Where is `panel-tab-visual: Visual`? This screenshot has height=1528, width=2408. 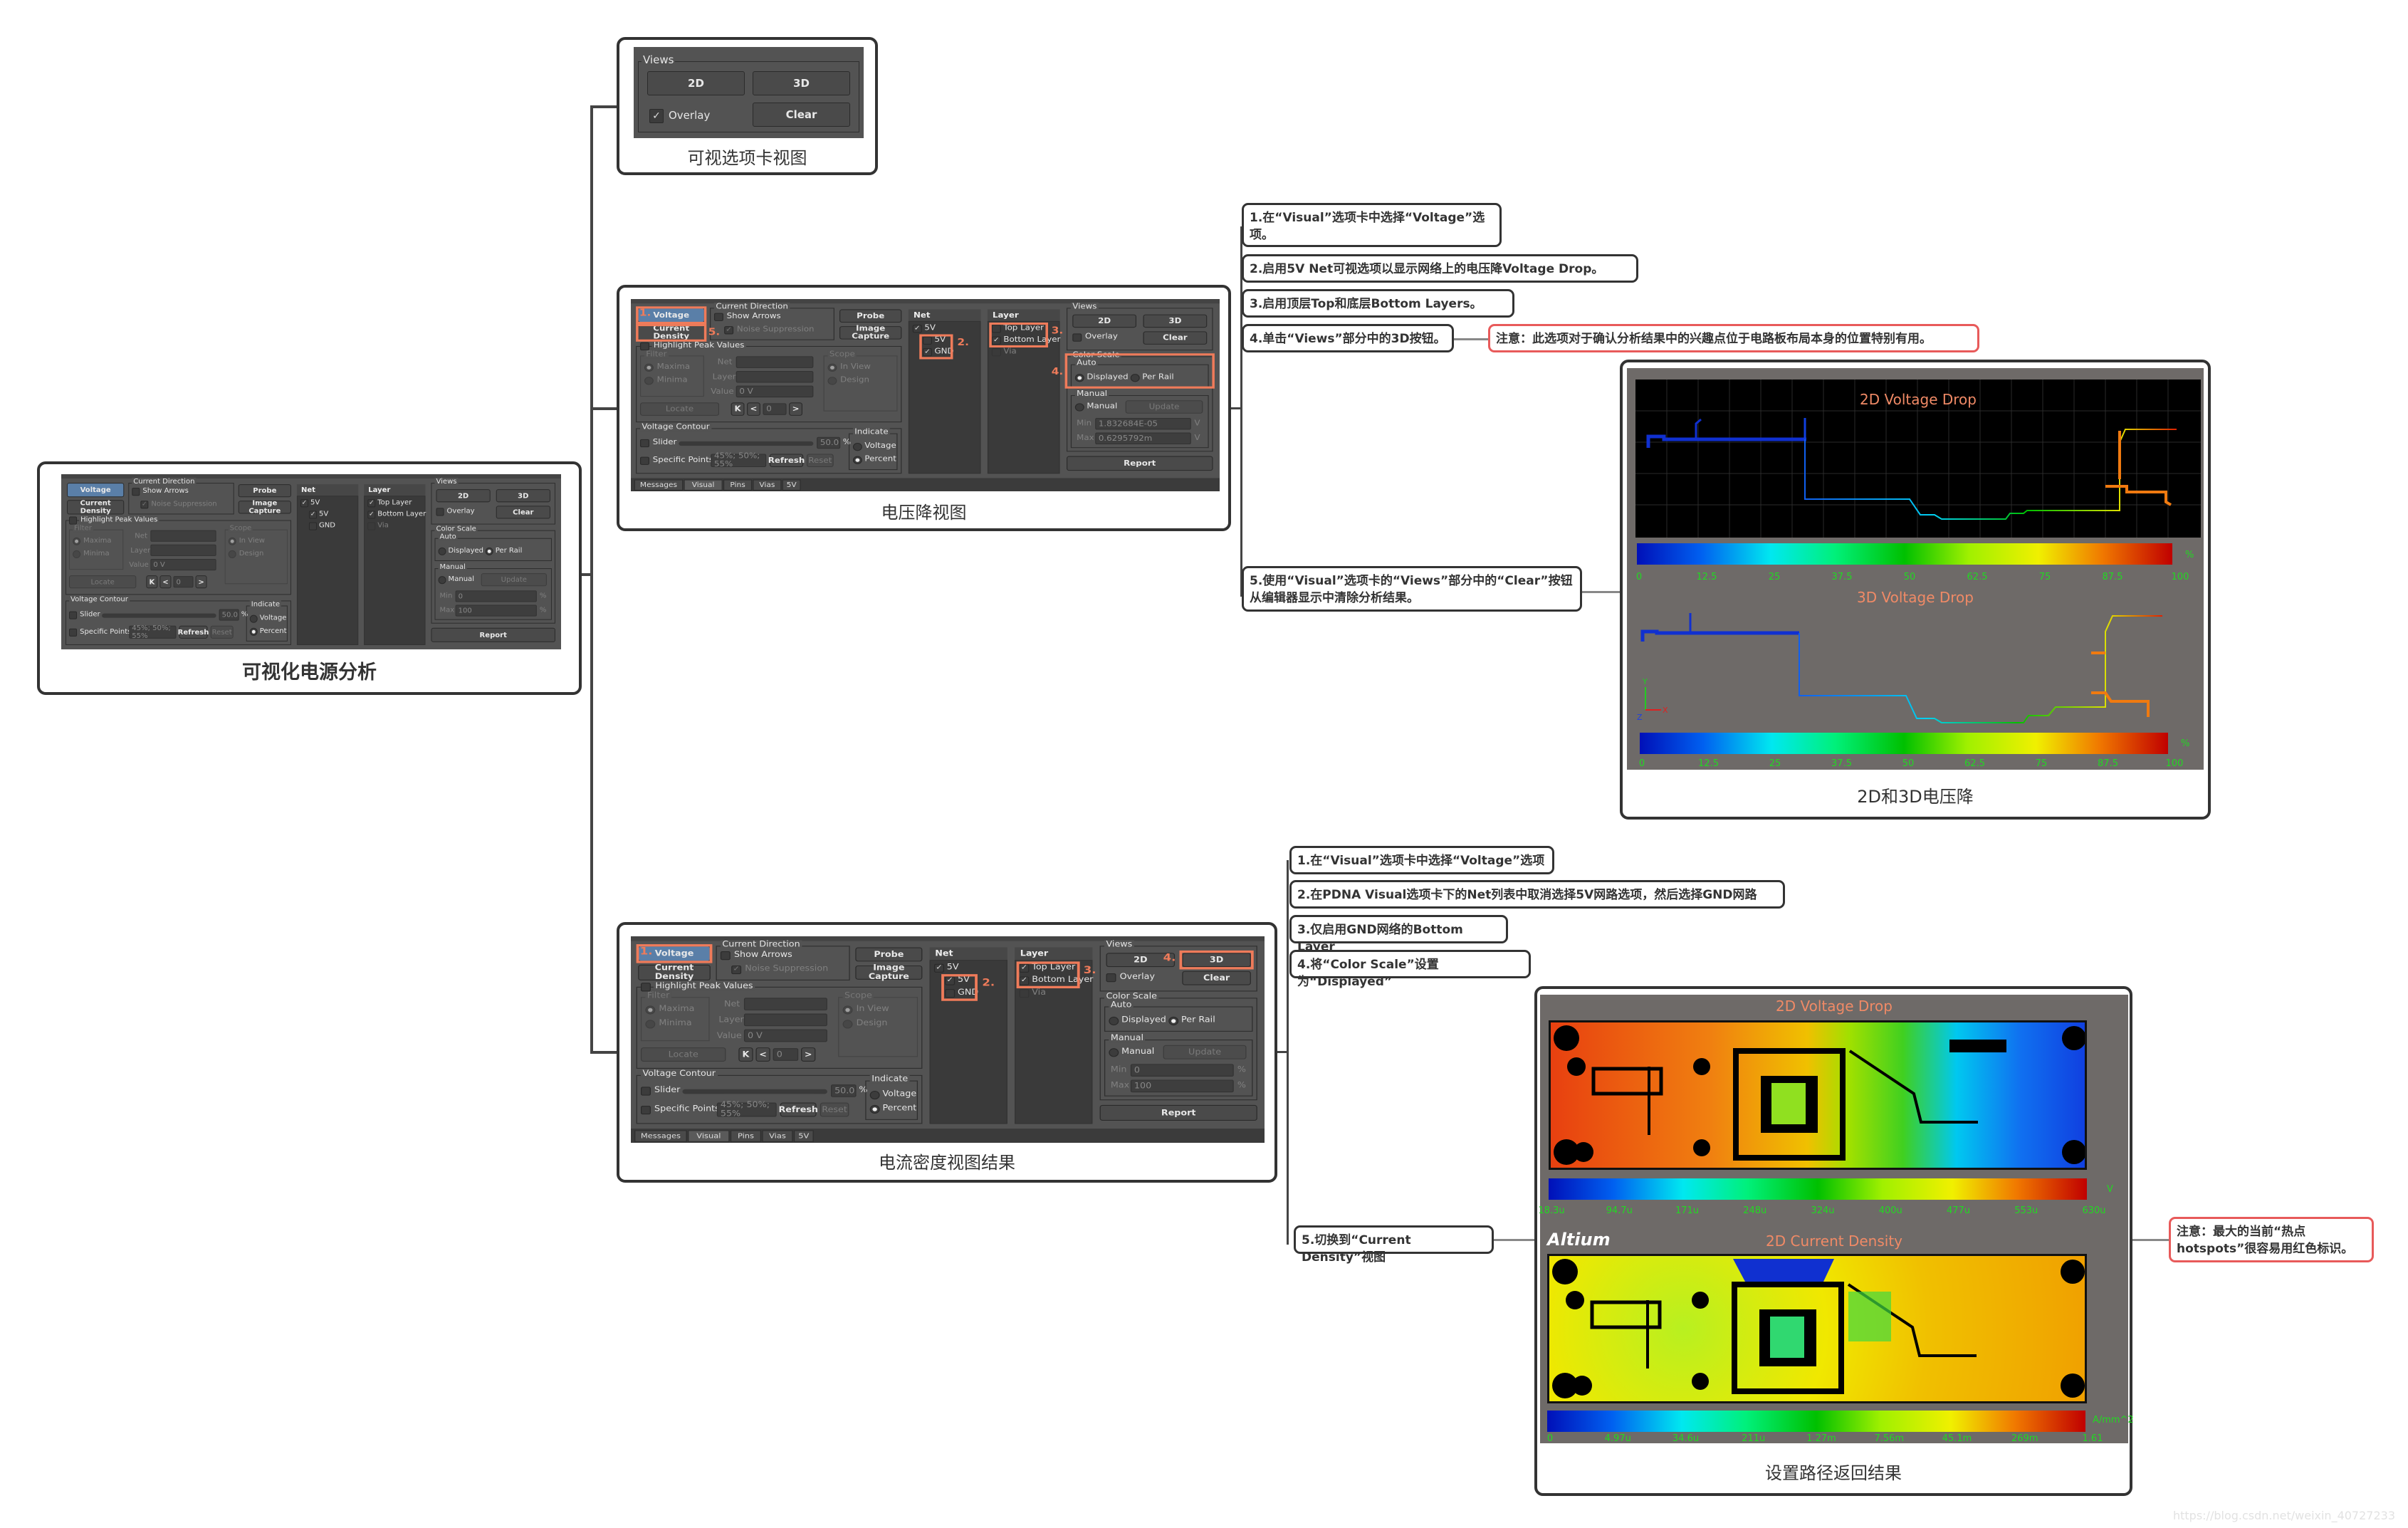 panel-tab-visual: Visual is located at coordinates (703, 485).